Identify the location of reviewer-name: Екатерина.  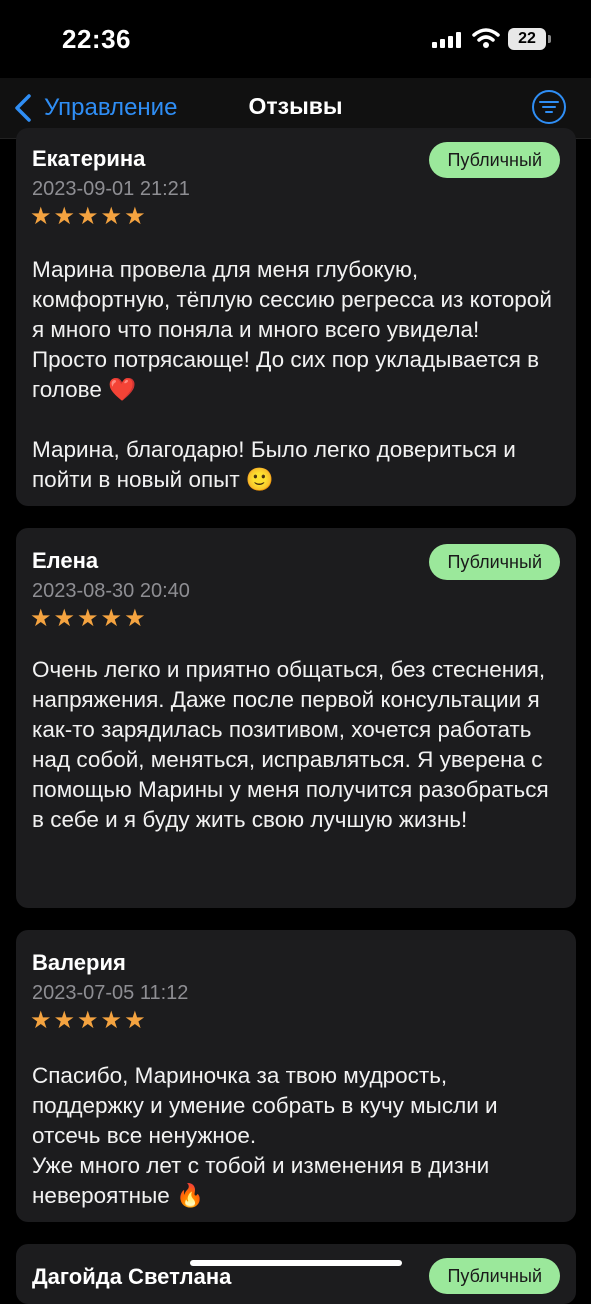
(89, 158).